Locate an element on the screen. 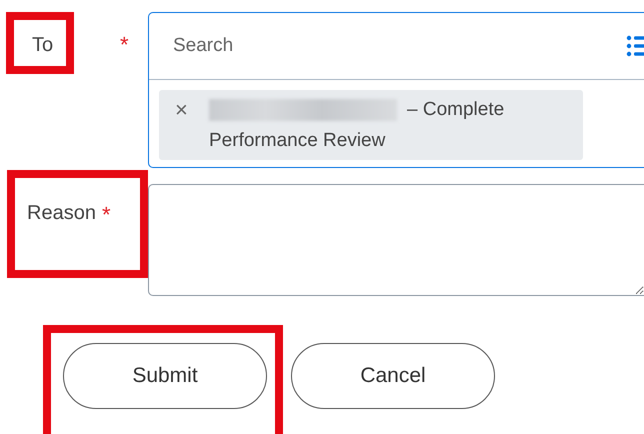  reason-label: Reason is located at coordinates (61, 213).